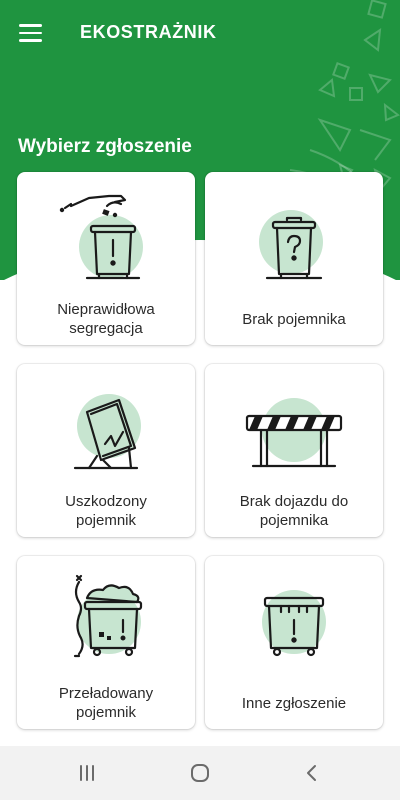 The width and height of the screenshot is (400, 800). I want to click on card-wrong-segregation: Nieprawidłowa segregacja, so click(106, 258).